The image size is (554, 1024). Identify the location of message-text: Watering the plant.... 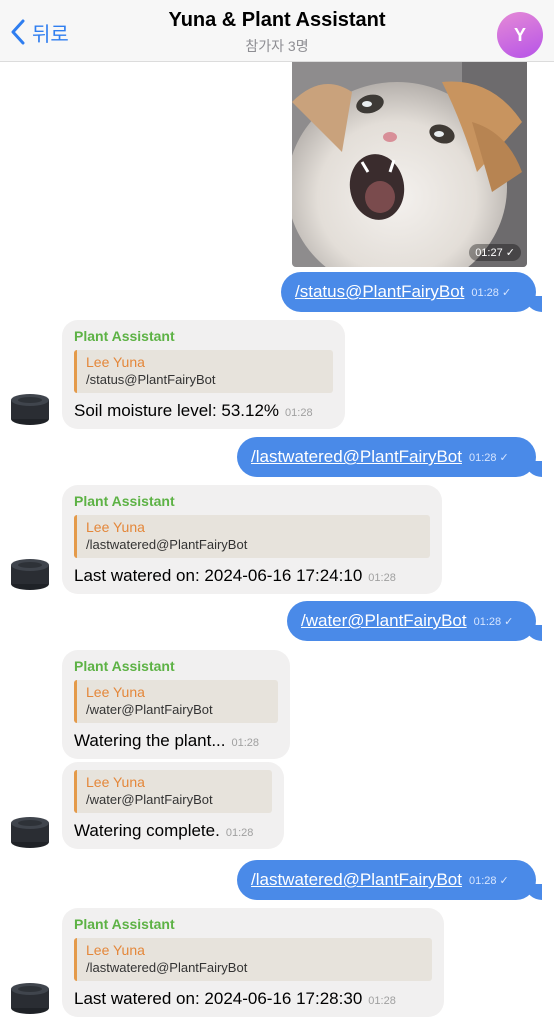
(150, 740).